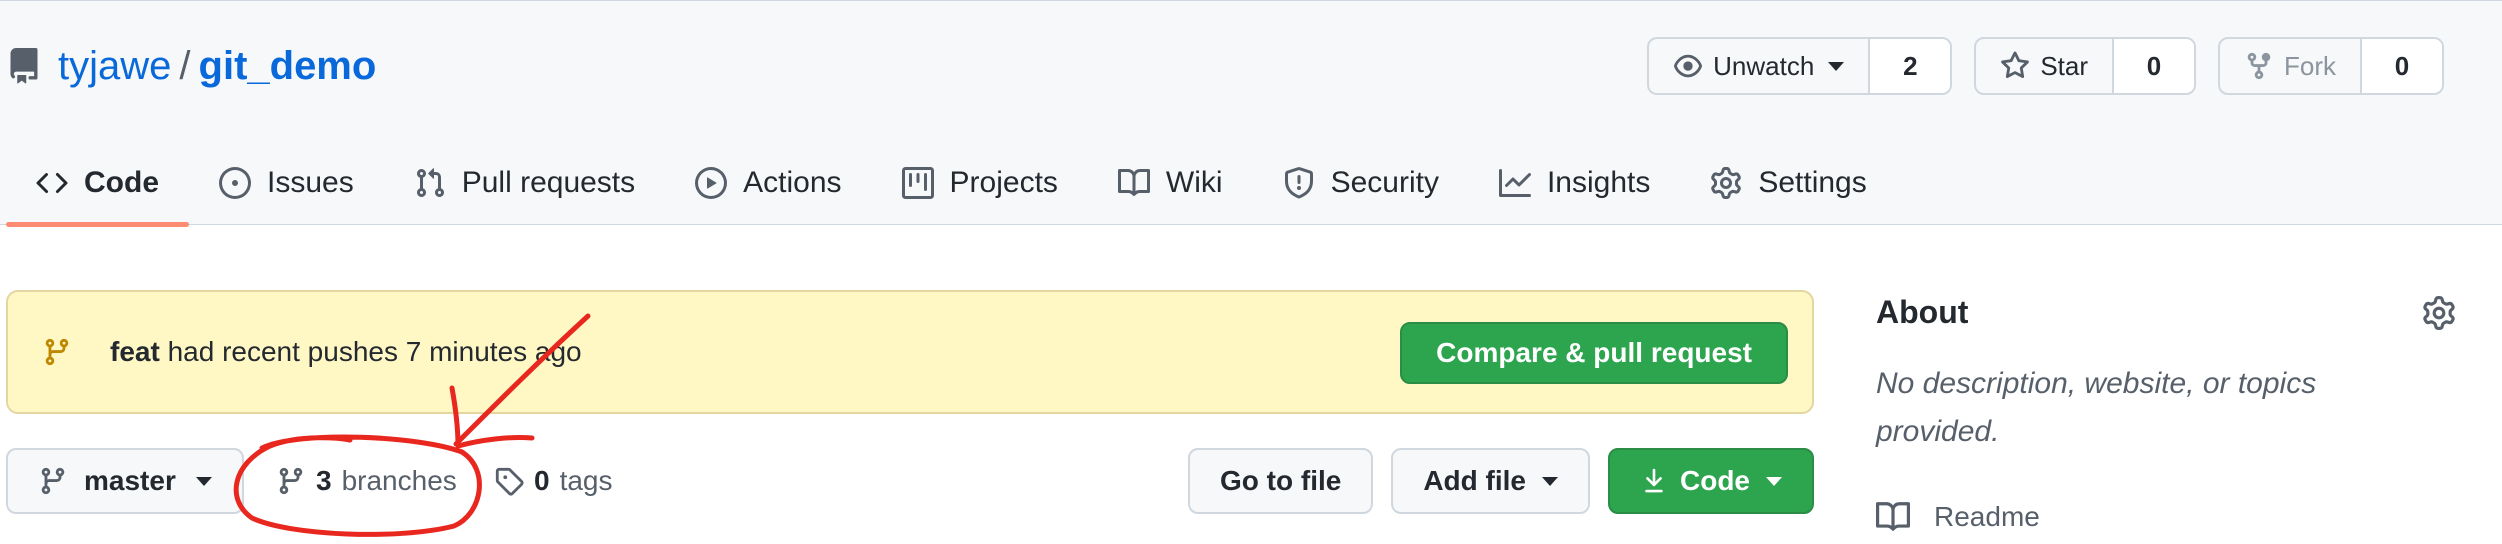  Describe the element at coordinates (121, 182) in the screenshot. I see `tab-code-label: Code` at that location.